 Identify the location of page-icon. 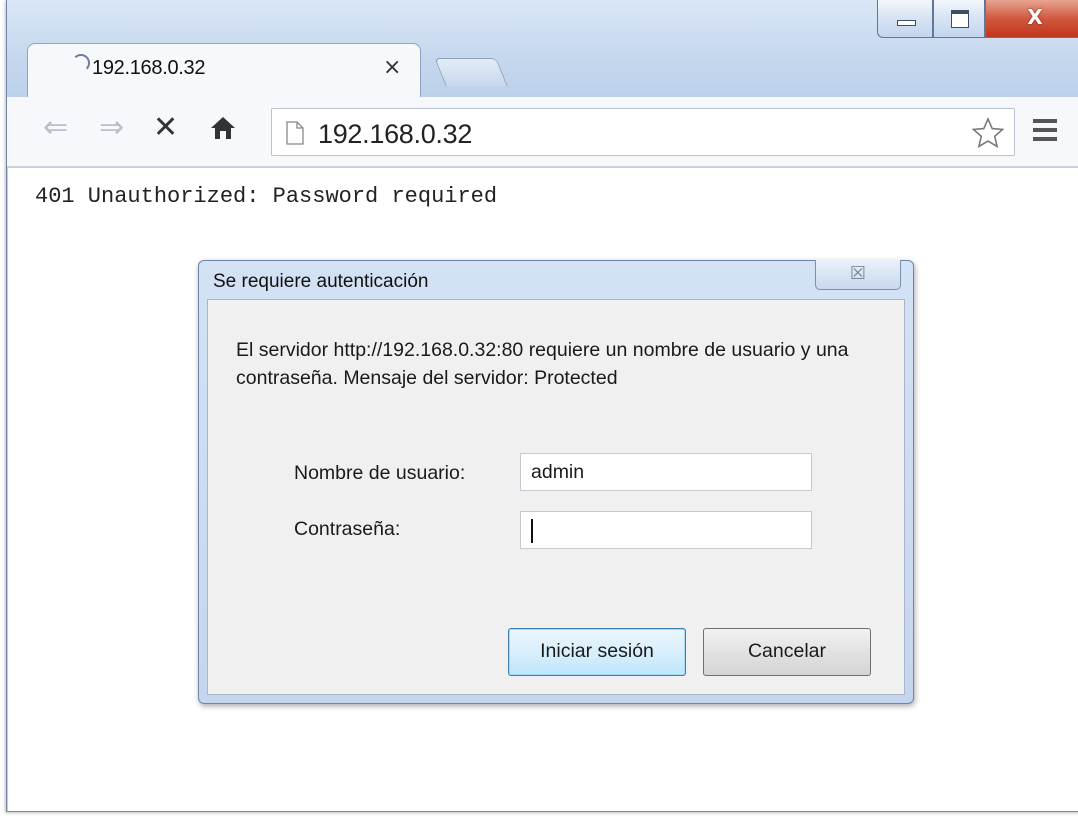
(295, 135).